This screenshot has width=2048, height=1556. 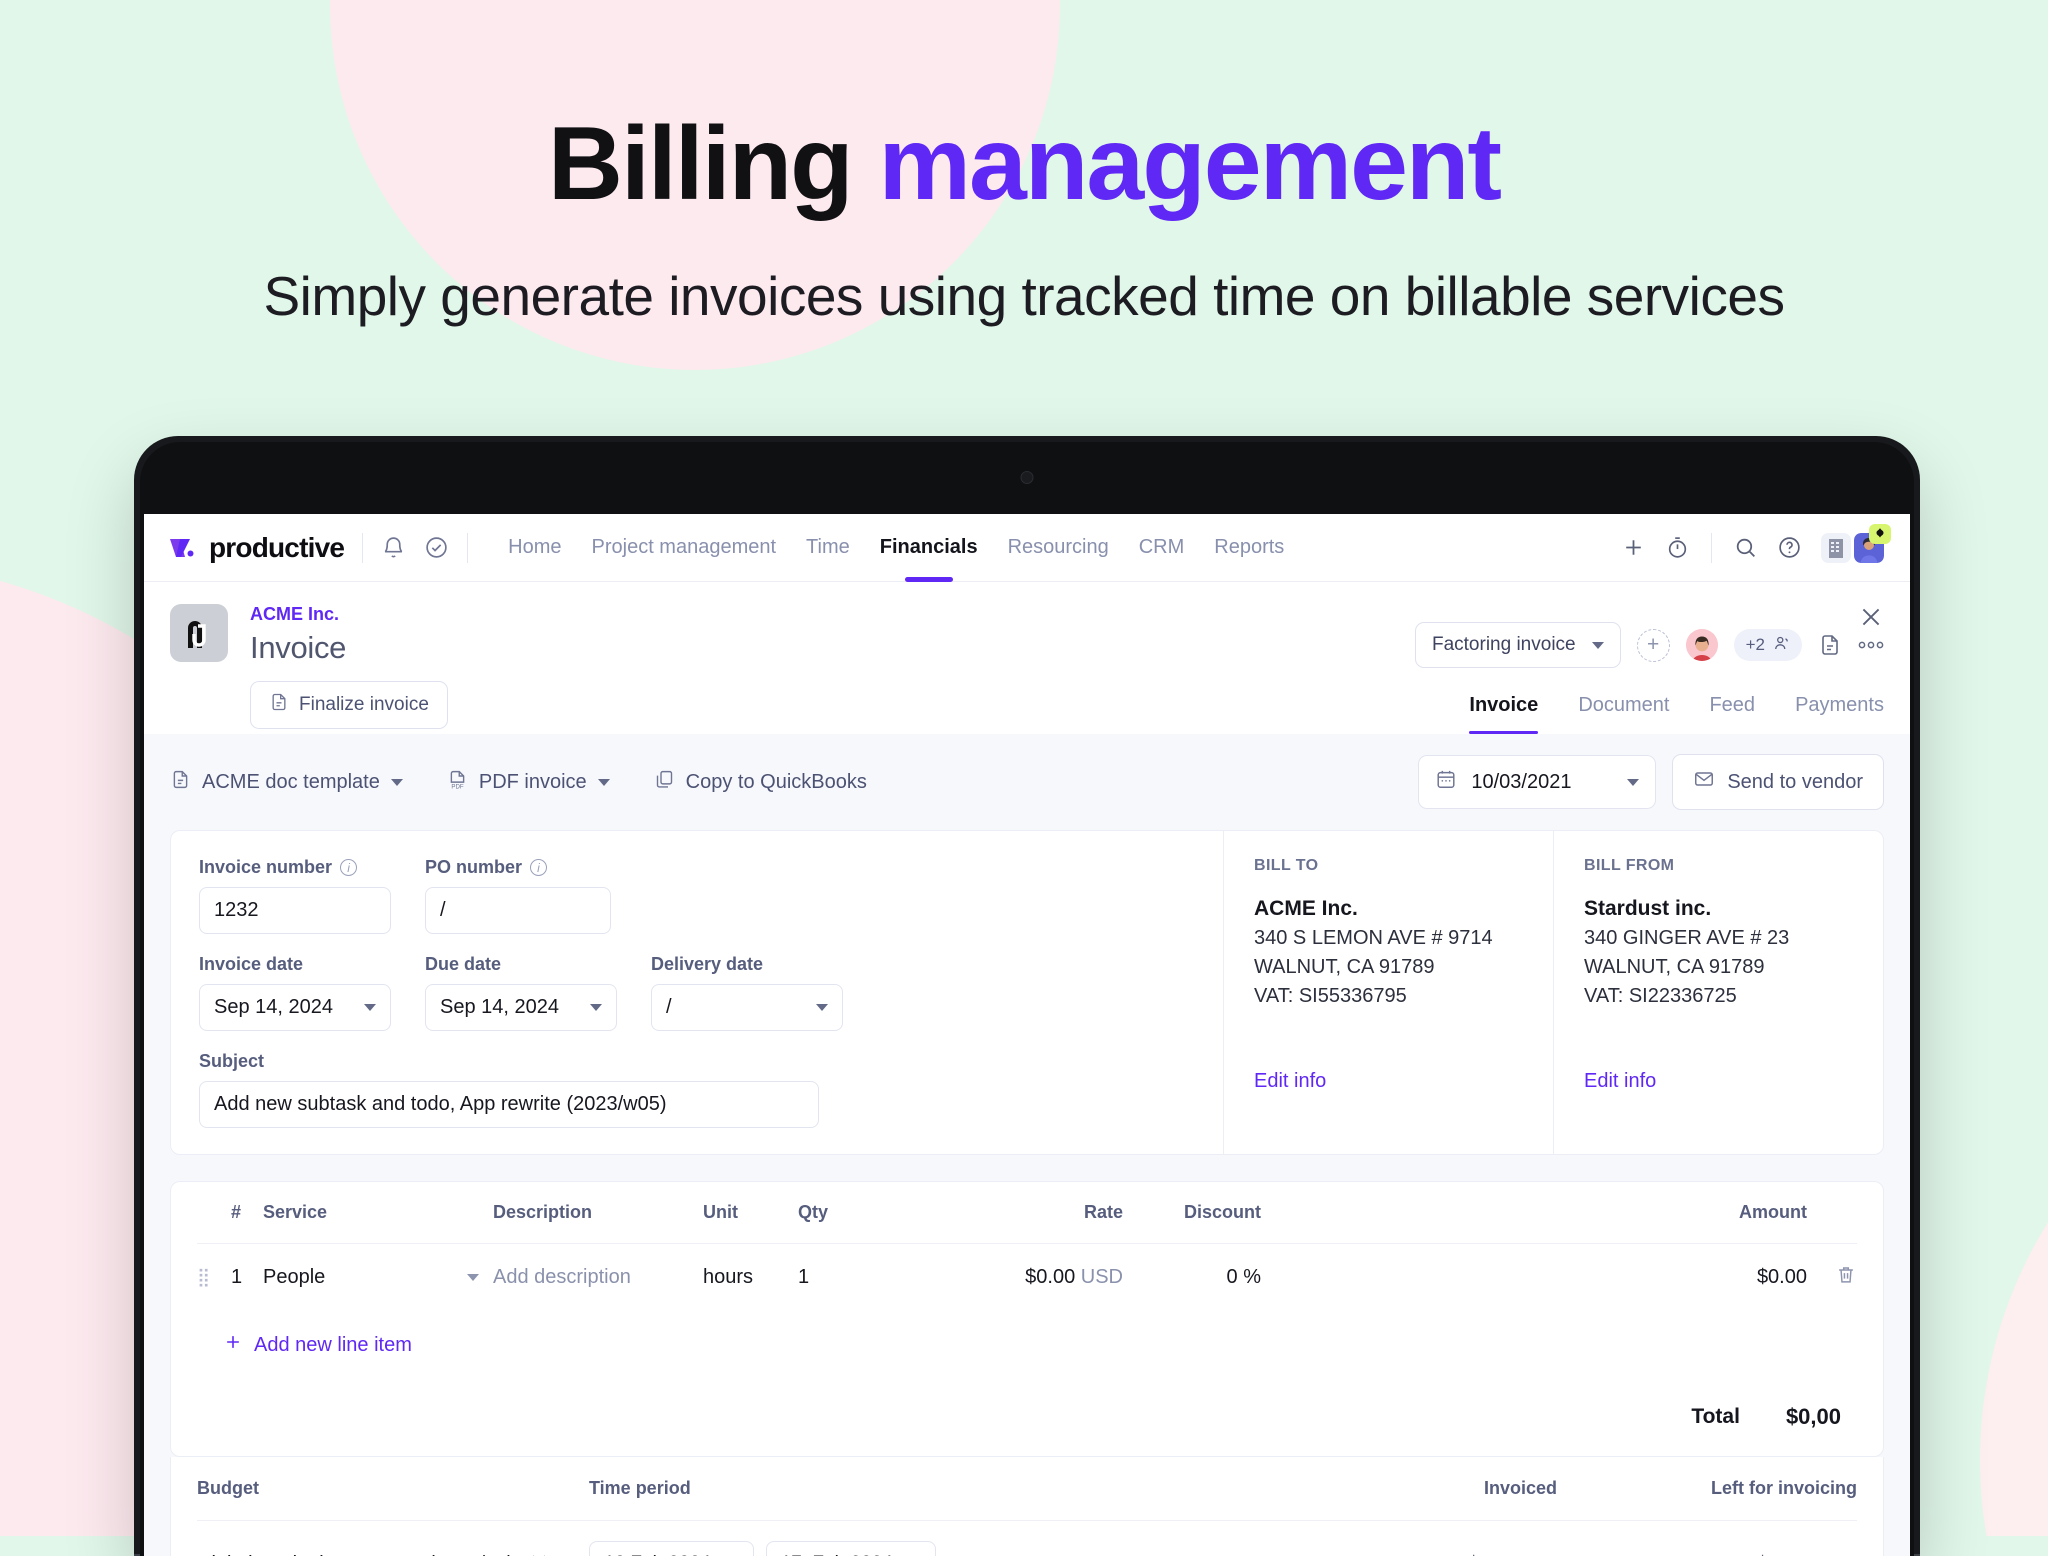 I want to click on pdf-invoice-select: PDF PDF invoice, so click(x=528, y=782).